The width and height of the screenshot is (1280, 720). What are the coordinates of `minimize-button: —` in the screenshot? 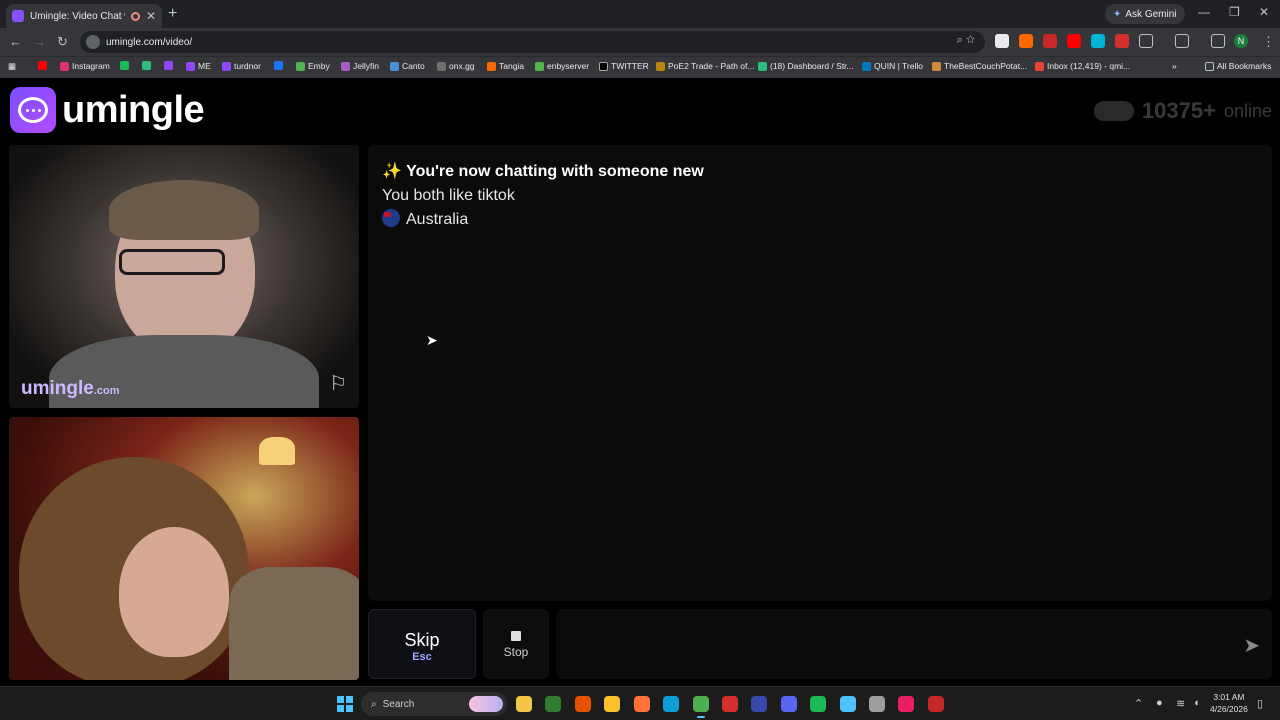 It's located at (1204, 12).